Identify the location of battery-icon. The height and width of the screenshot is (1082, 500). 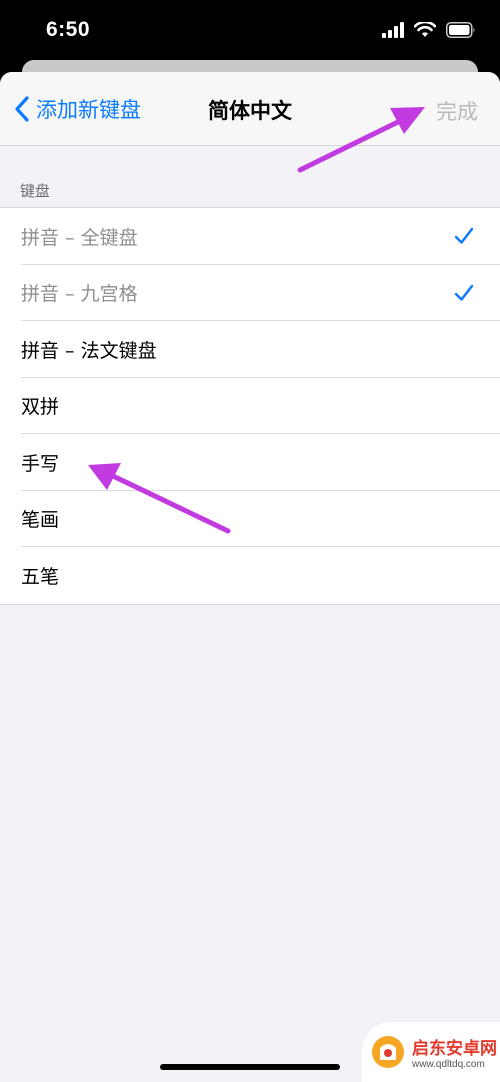
(460, 30).